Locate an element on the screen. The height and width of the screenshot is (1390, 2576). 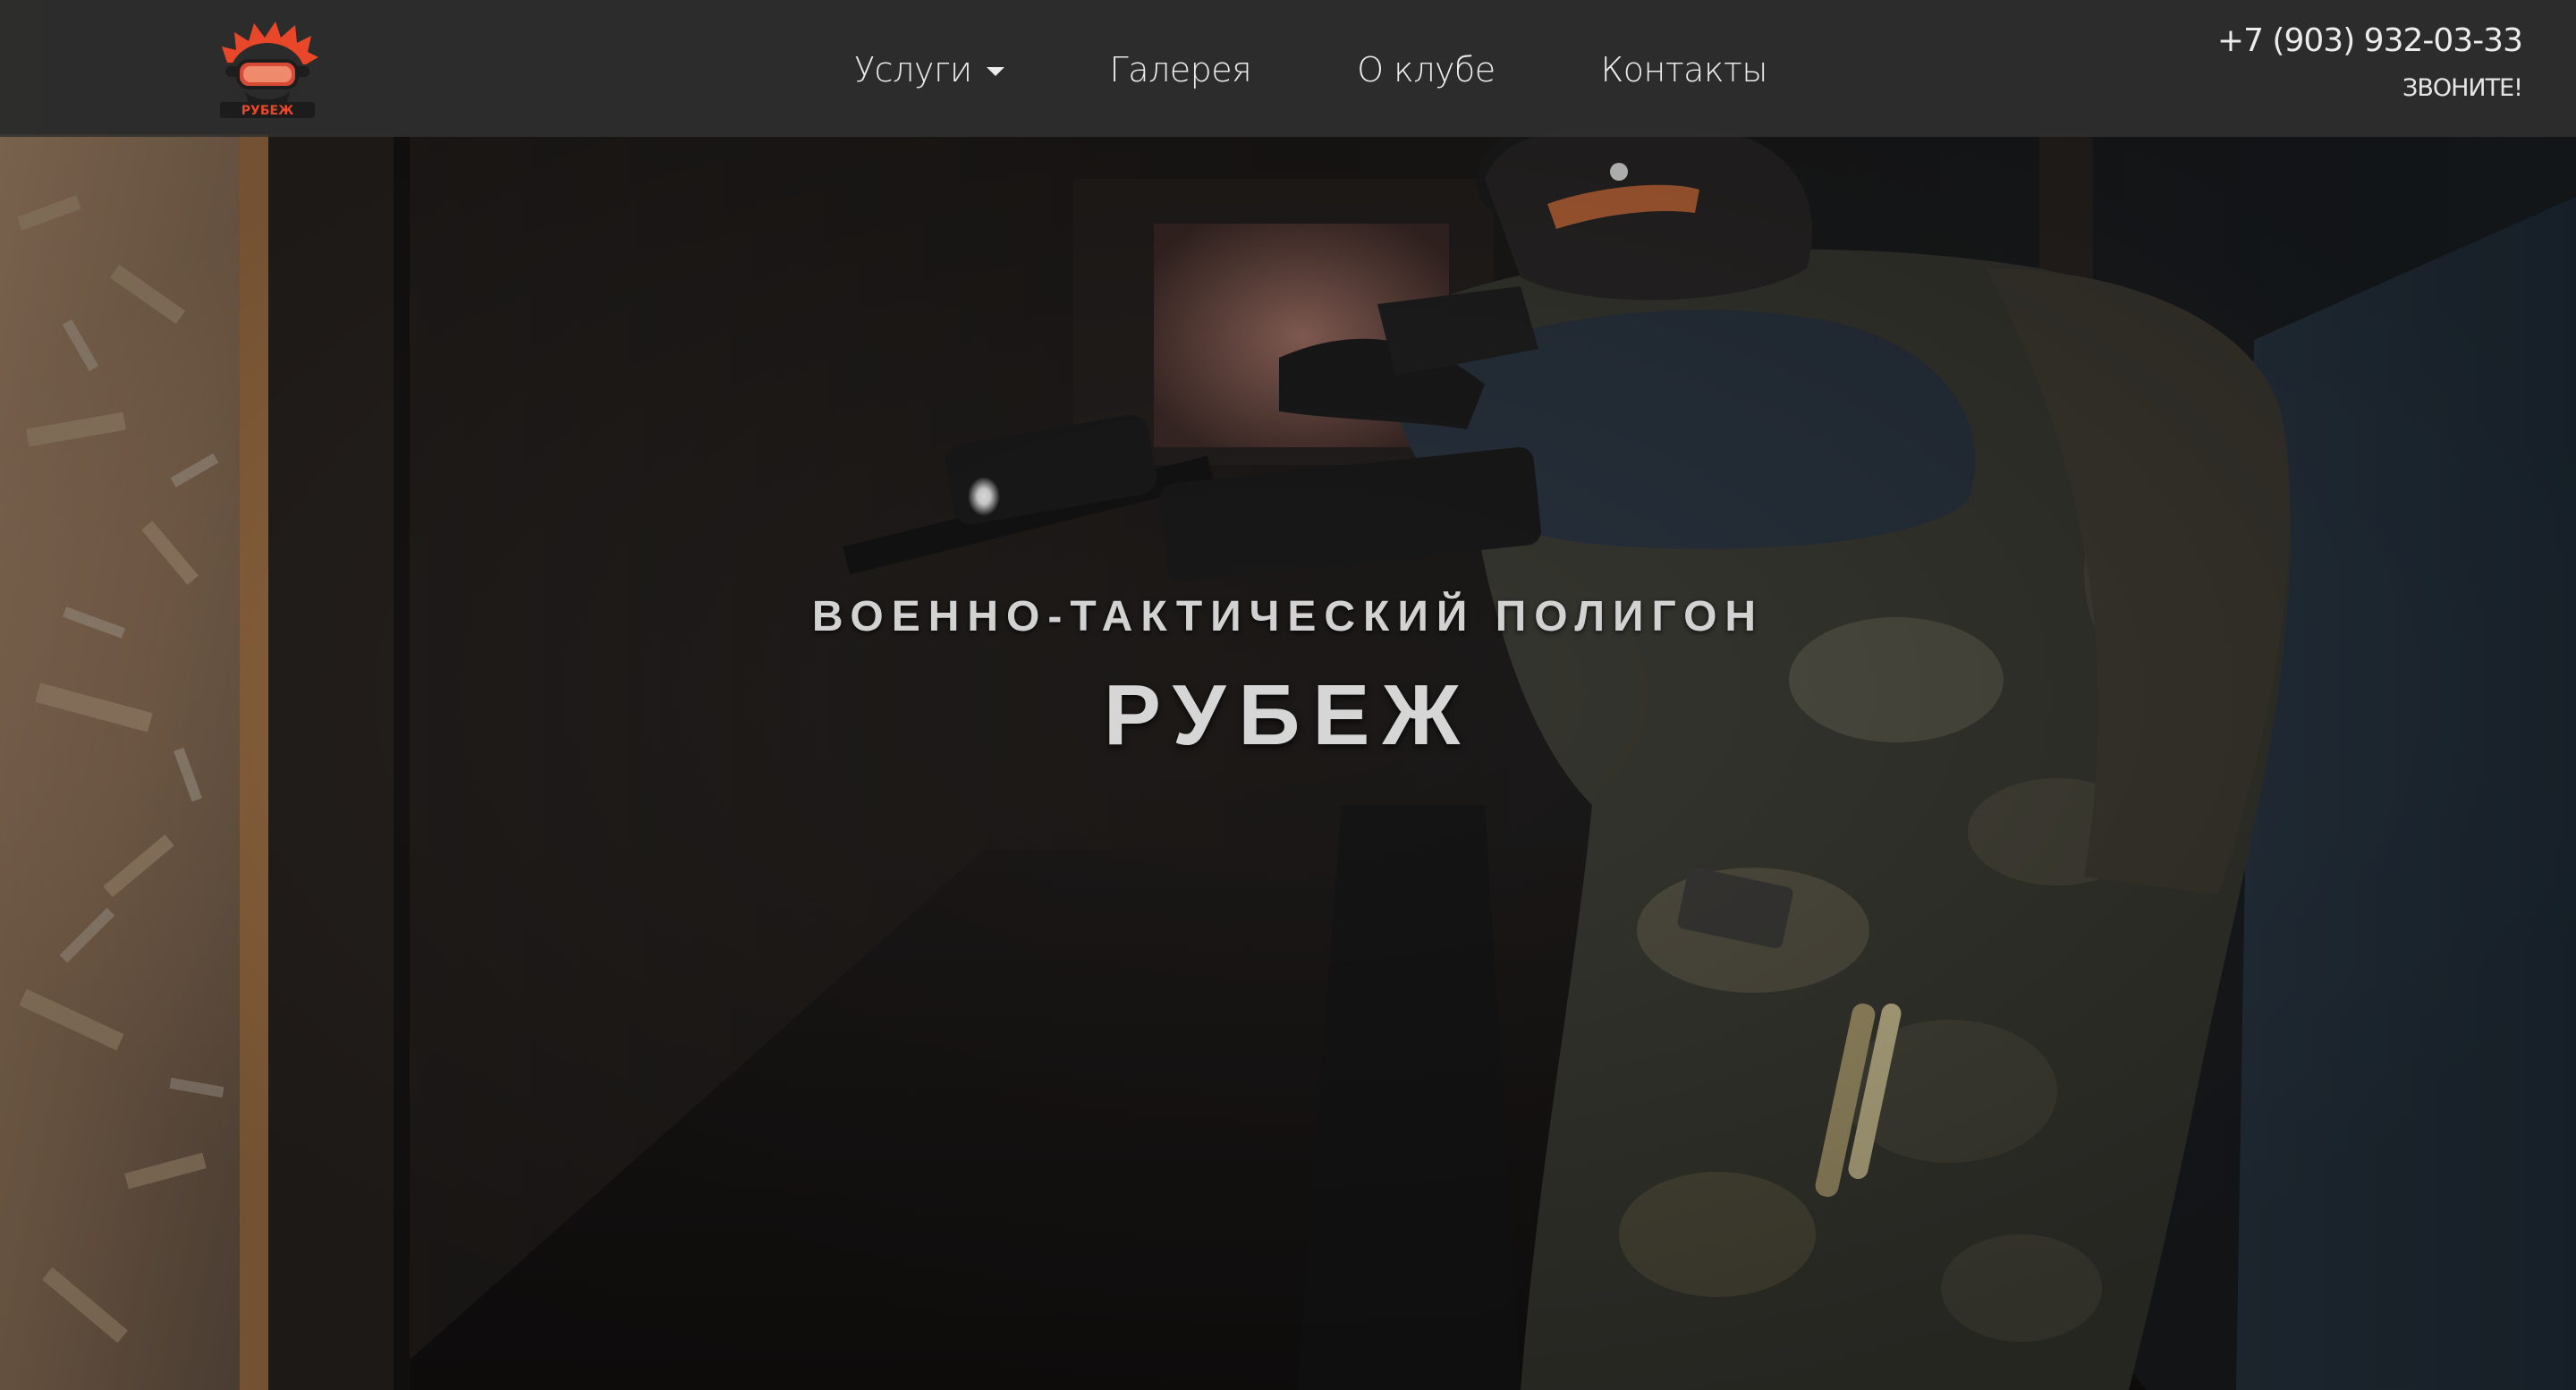
header-contact: +7 (903) 932-03-33 ЗВОНИТЕ! is located at coordinates (2370, 62).